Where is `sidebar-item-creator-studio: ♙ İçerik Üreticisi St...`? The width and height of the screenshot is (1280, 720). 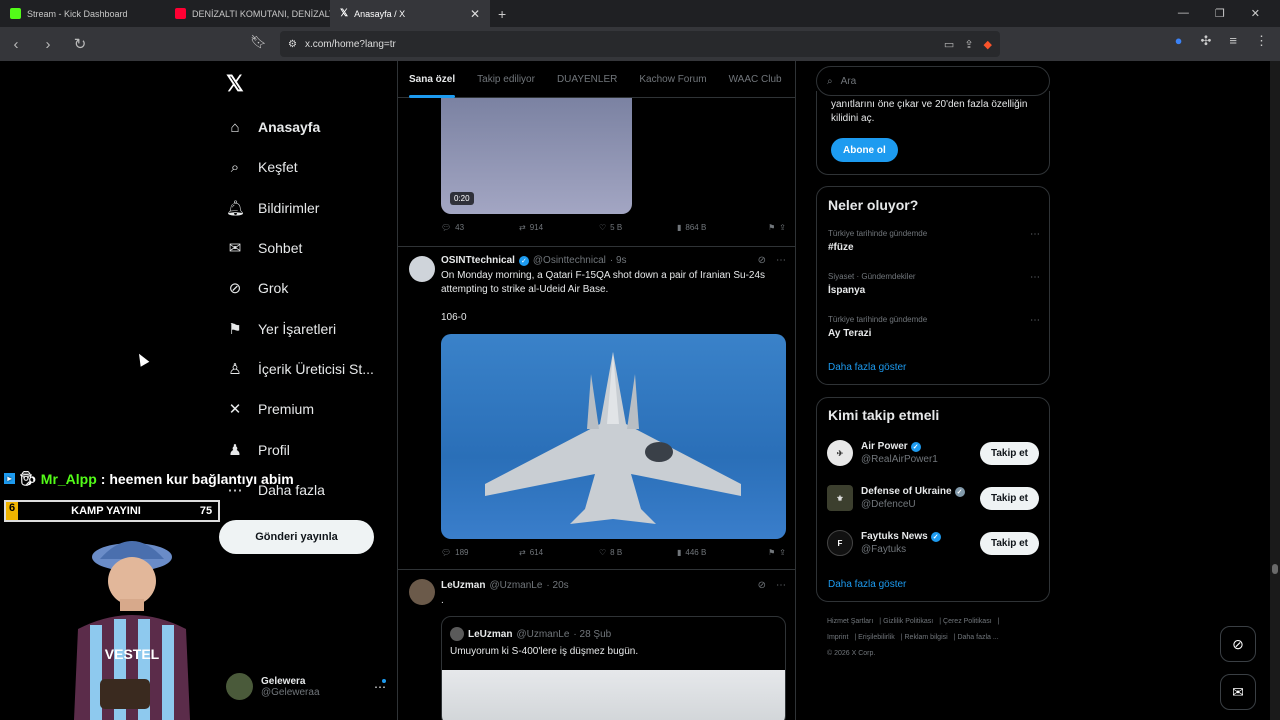 sidebar-item-creator-studio: ♙ İçerik Üreticisi St... is located at coordinates (300, 369).